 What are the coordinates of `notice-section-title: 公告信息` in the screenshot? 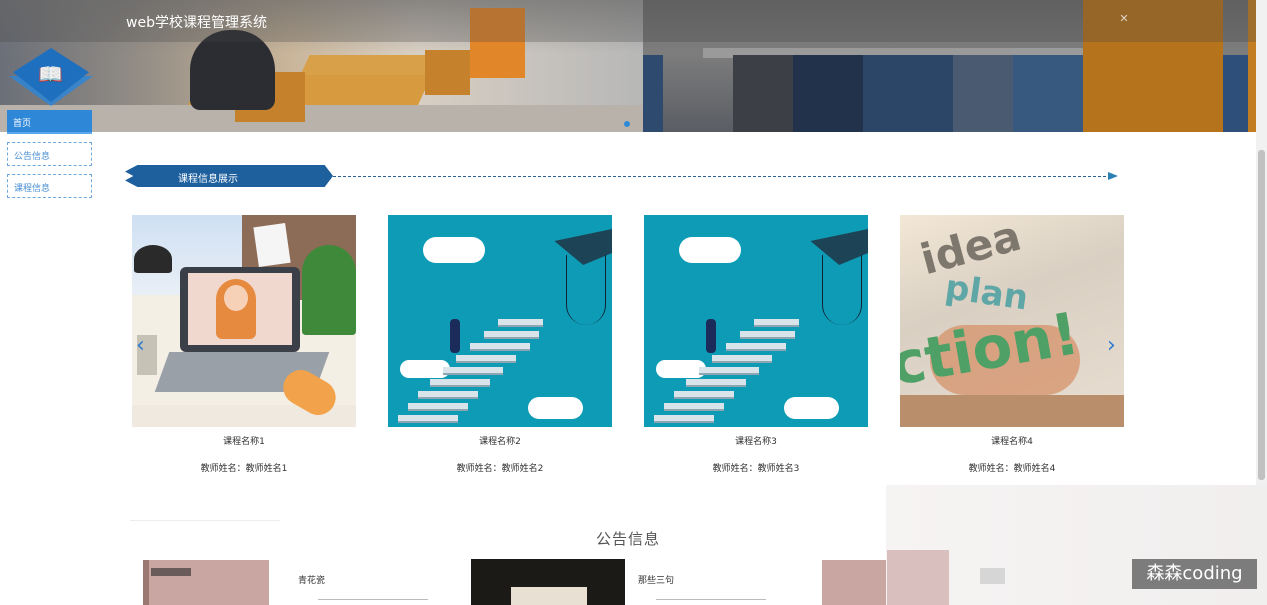 It's located at (628, 539).